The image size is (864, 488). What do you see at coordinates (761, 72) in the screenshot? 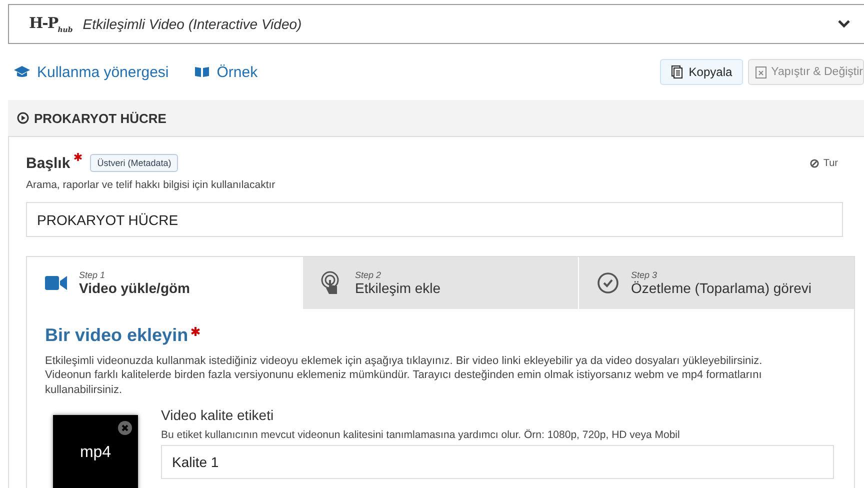
I see `clipboard-icon` at bounding box center [761, 72].